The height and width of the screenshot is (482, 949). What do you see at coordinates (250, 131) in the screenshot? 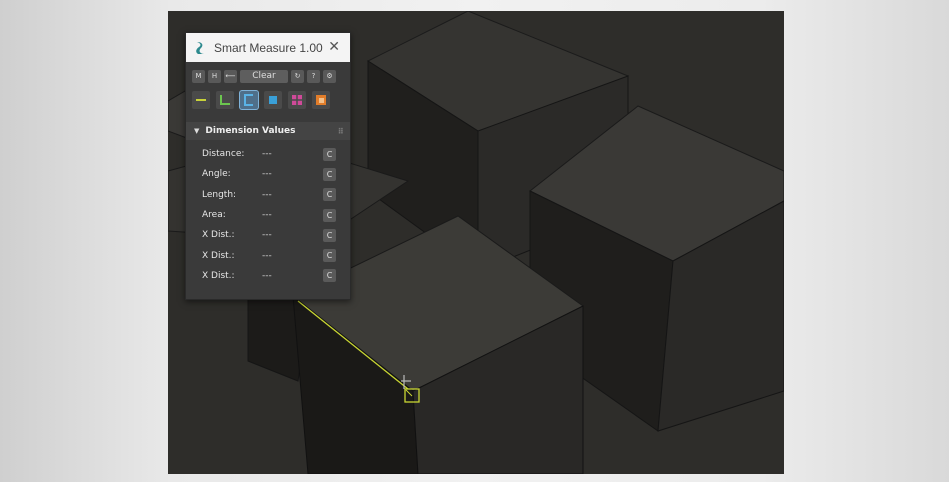
I see `section-title: Dimension Values` at bounding box center [250, 131].